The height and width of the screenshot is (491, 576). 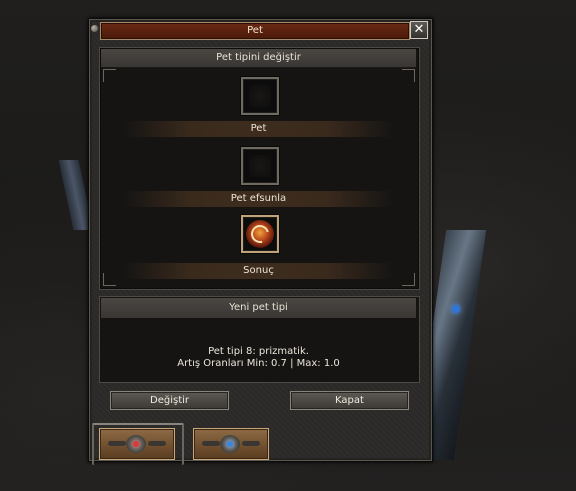 I want to click on enchant-slot-label: Pet efsunla, so click(x=258, y=199).